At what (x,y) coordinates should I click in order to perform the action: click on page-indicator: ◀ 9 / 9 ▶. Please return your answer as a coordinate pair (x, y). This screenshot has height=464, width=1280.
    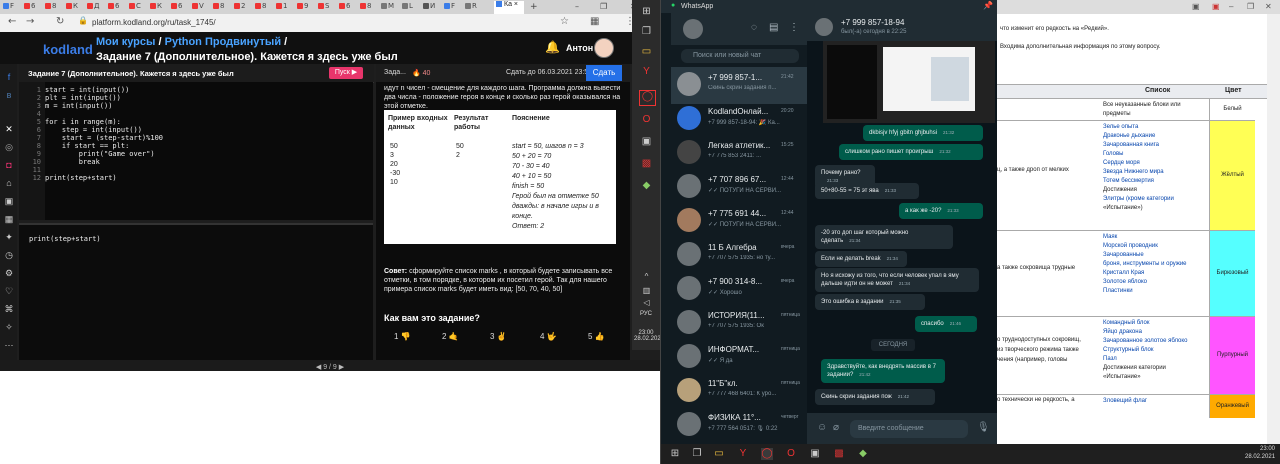
    Looking at the image, I should click on (330, 367).